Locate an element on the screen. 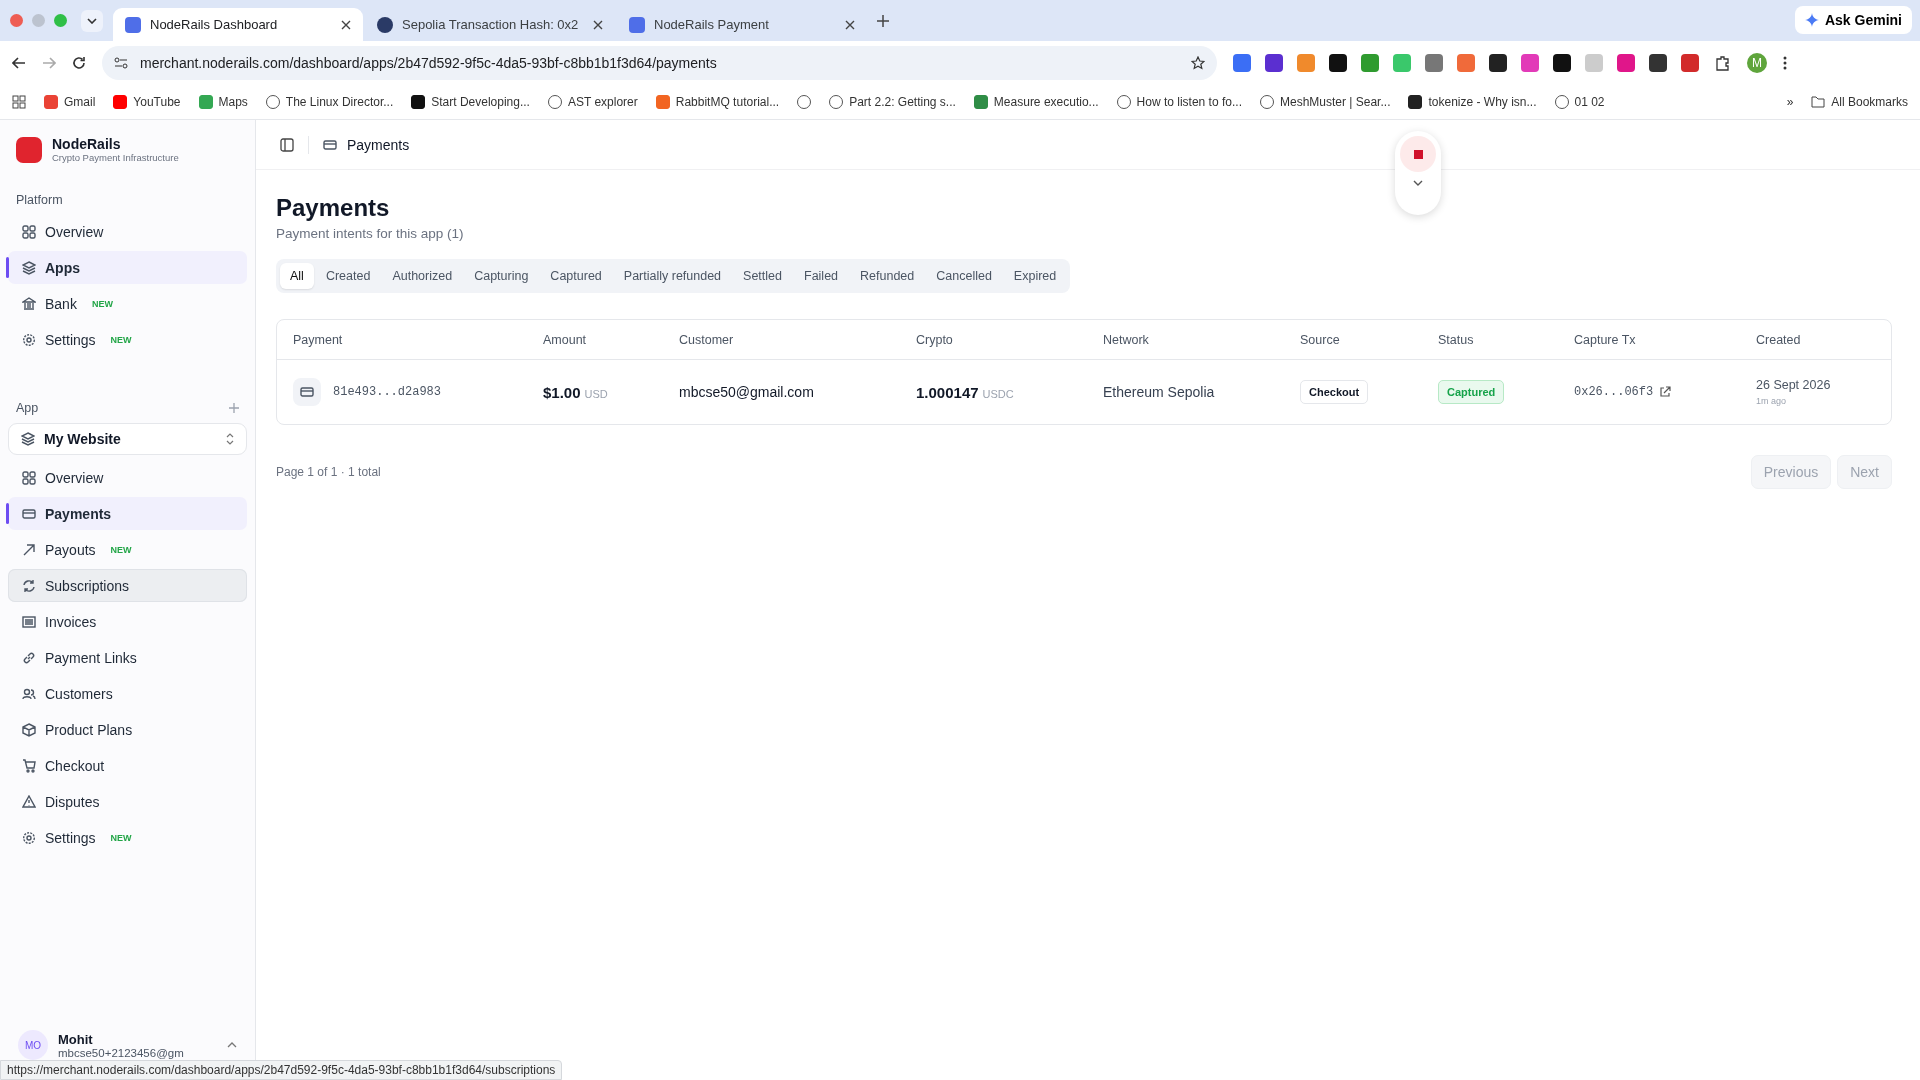  layers-icon is located at coordinates (29, 267).